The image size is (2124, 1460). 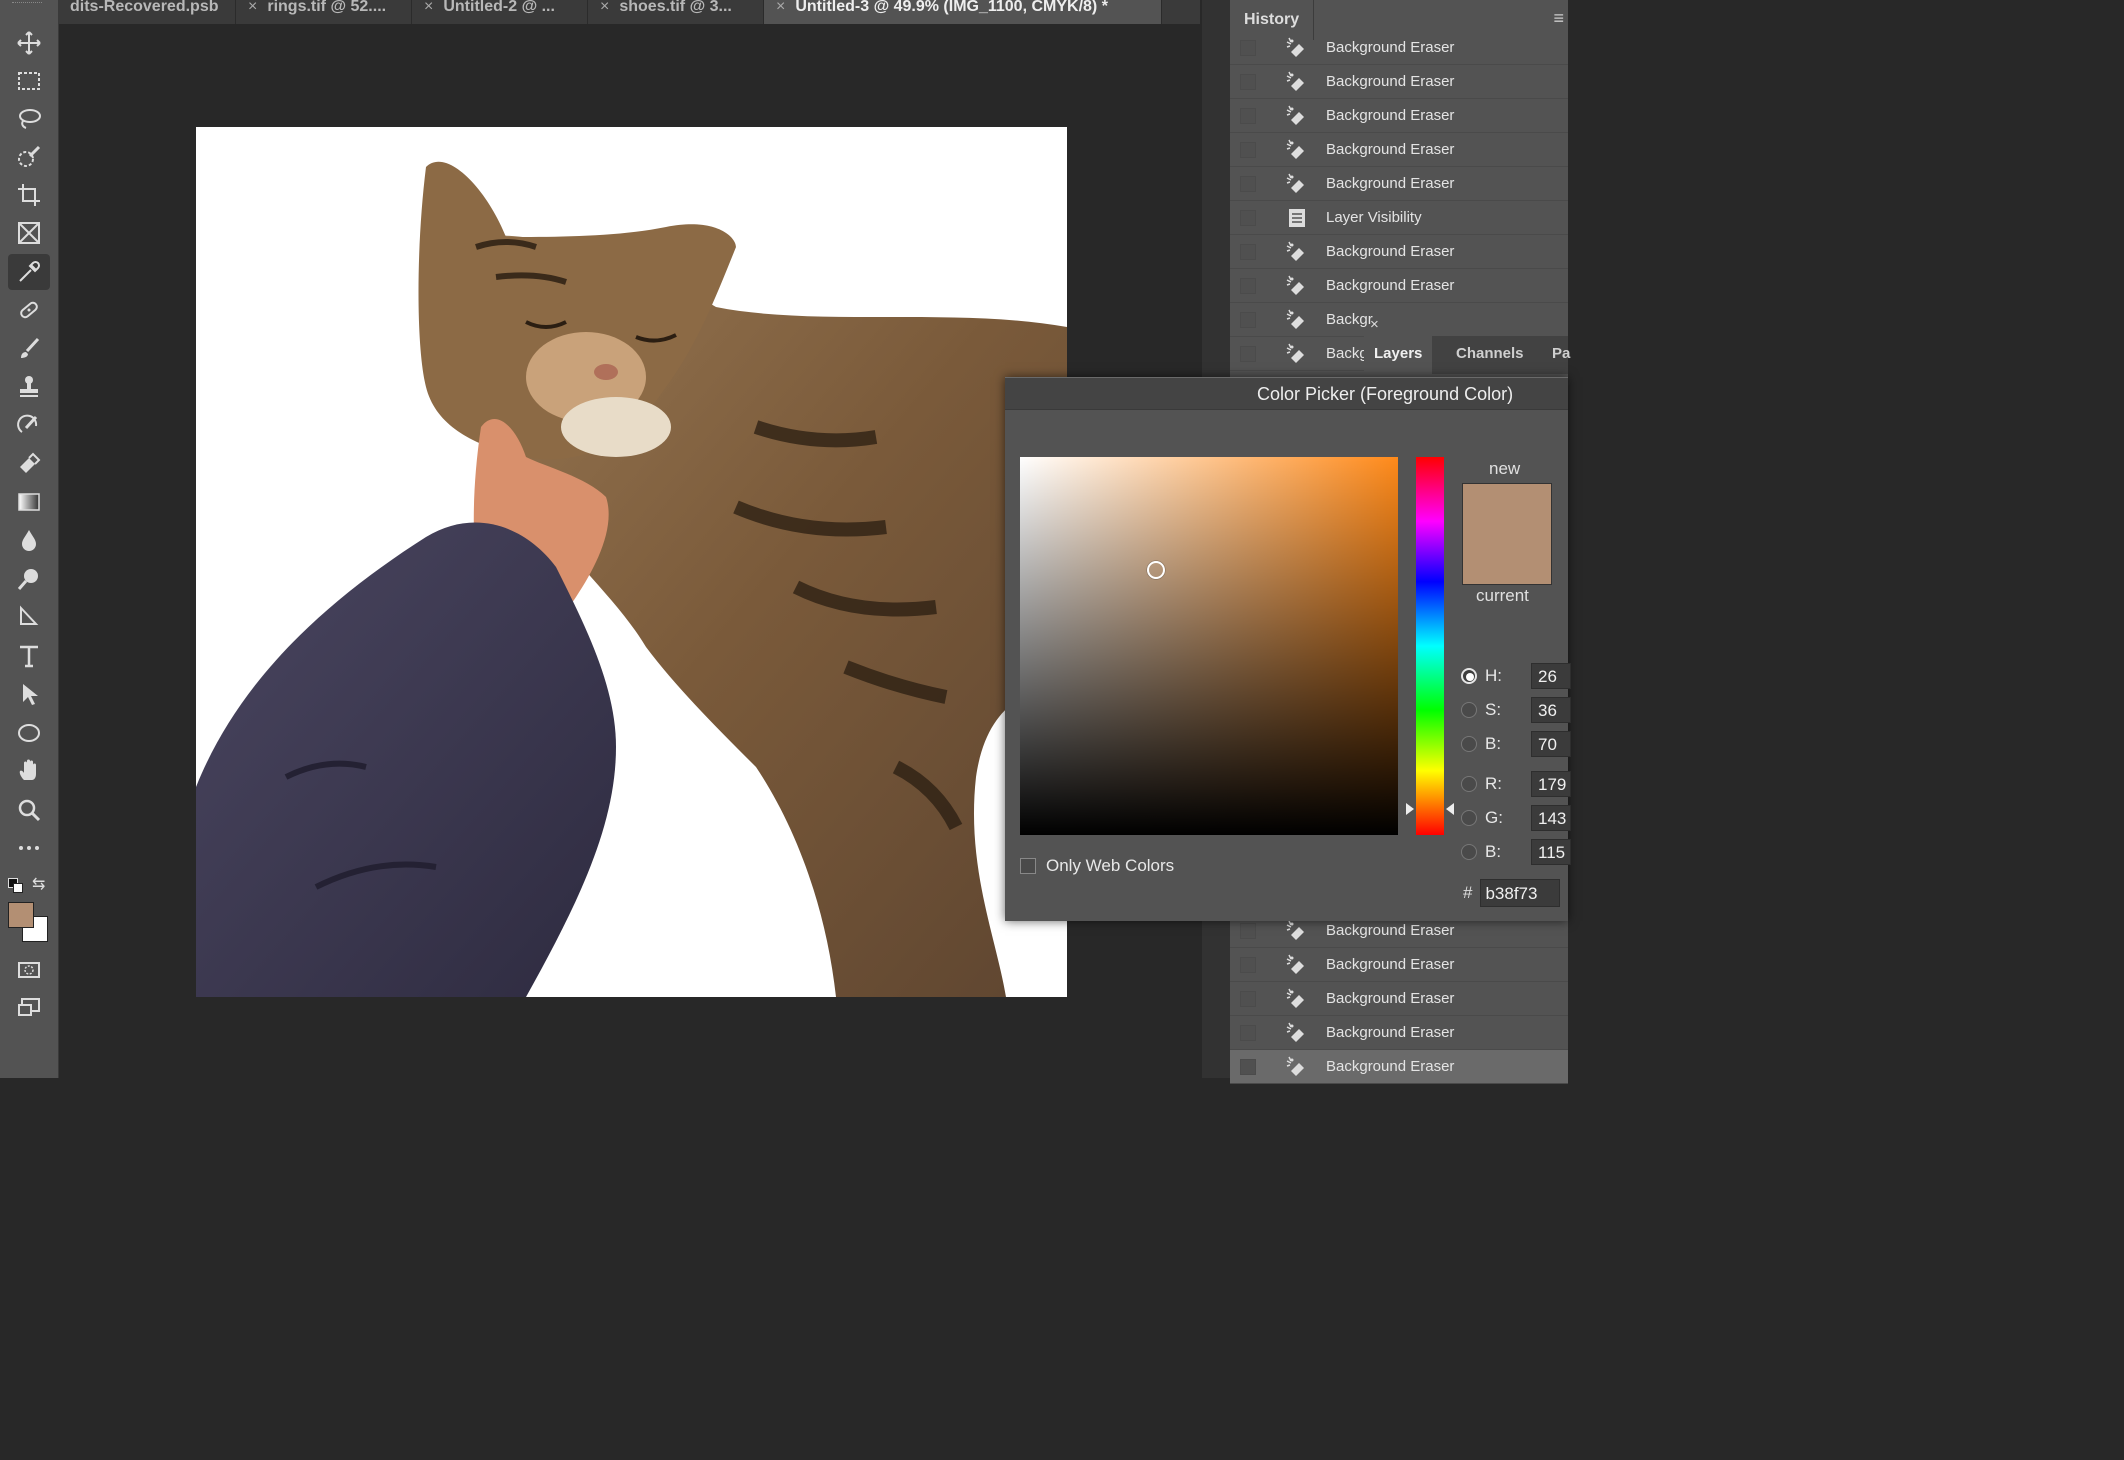 What do you see at coordinates (29, 656) in the screenshot?
I see `type-tool` at bounding box center [29, 656].